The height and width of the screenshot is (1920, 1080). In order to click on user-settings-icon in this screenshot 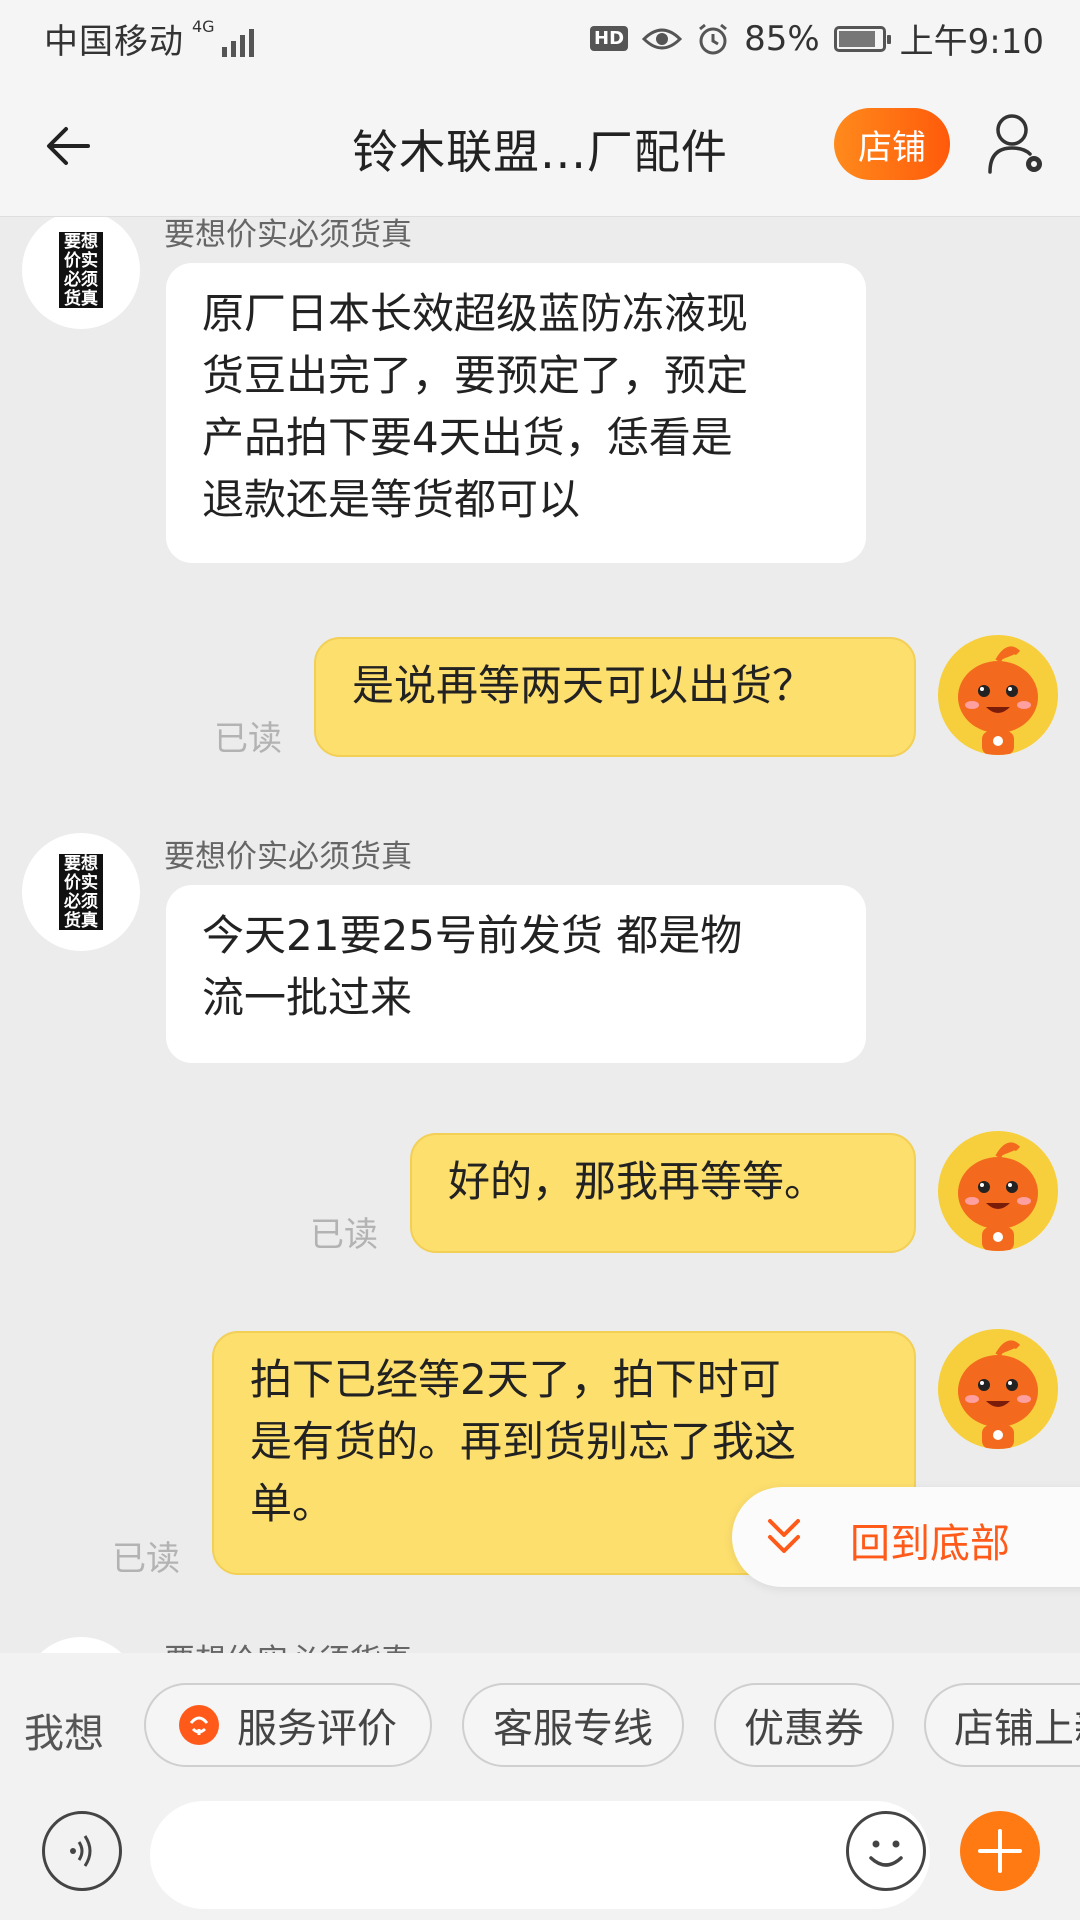, I will do `click(1017, 145)`.